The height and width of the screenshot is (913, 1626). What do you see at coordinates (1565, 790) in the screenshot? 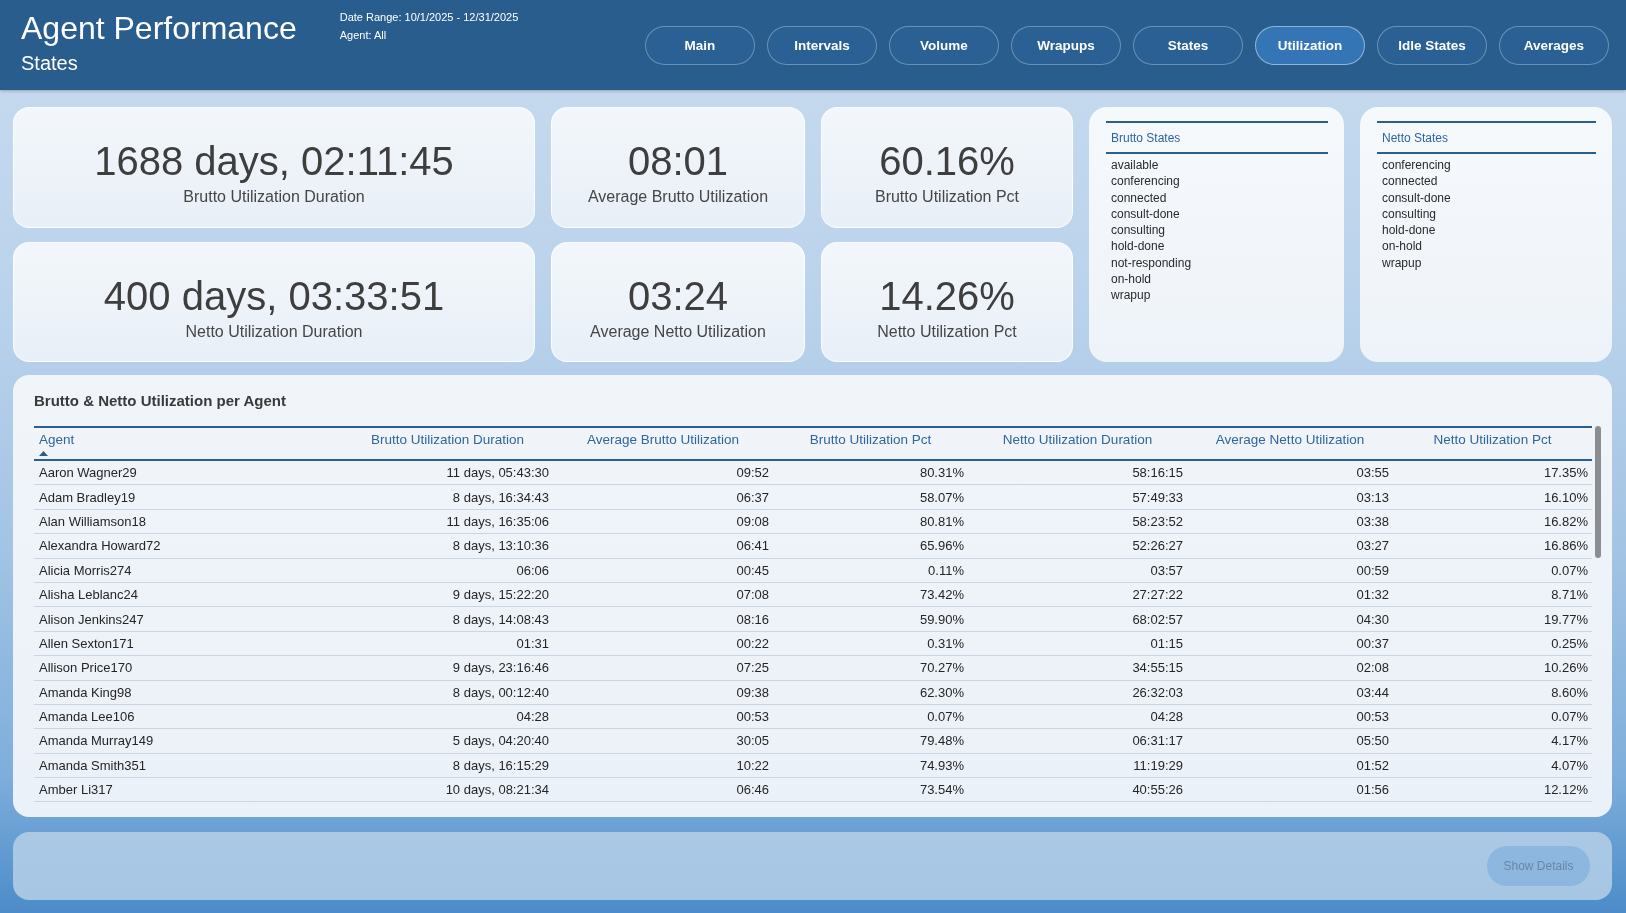
I see `table-cell-text: 12.12%` at bounding box center [1565, 790].